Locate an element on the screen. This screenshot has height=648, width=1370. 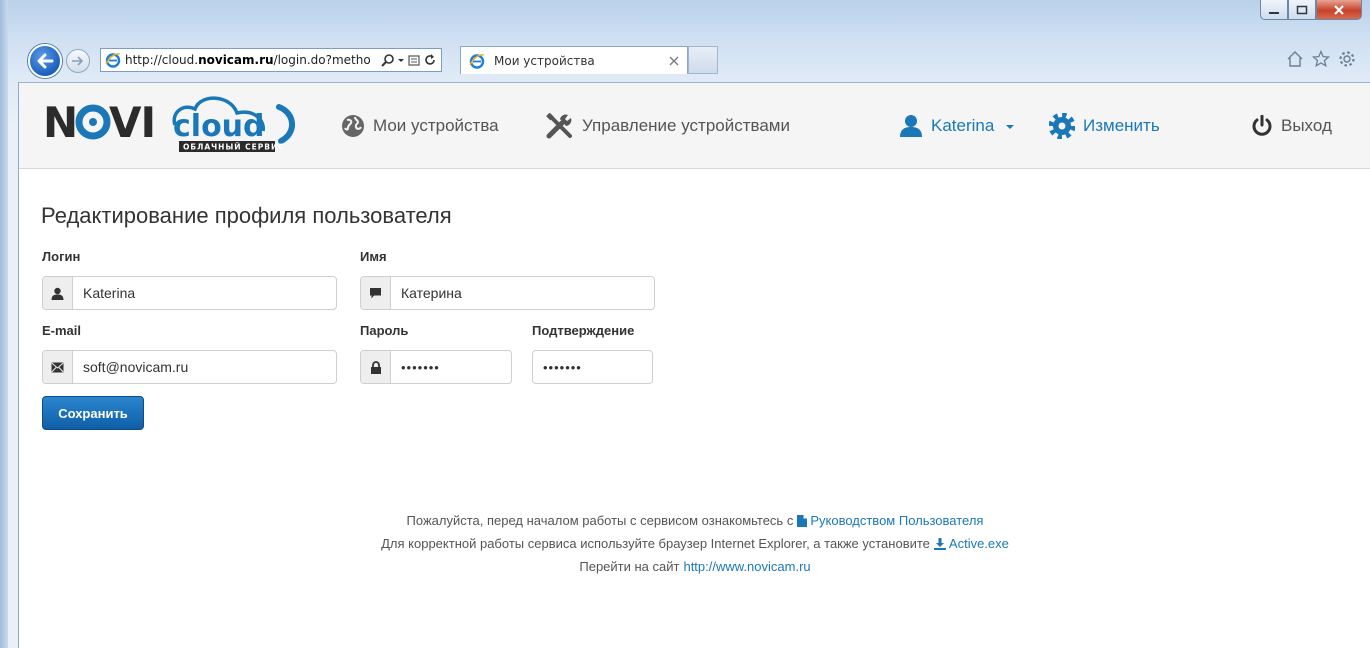
home-icon is located at coordinates (1295, 59).